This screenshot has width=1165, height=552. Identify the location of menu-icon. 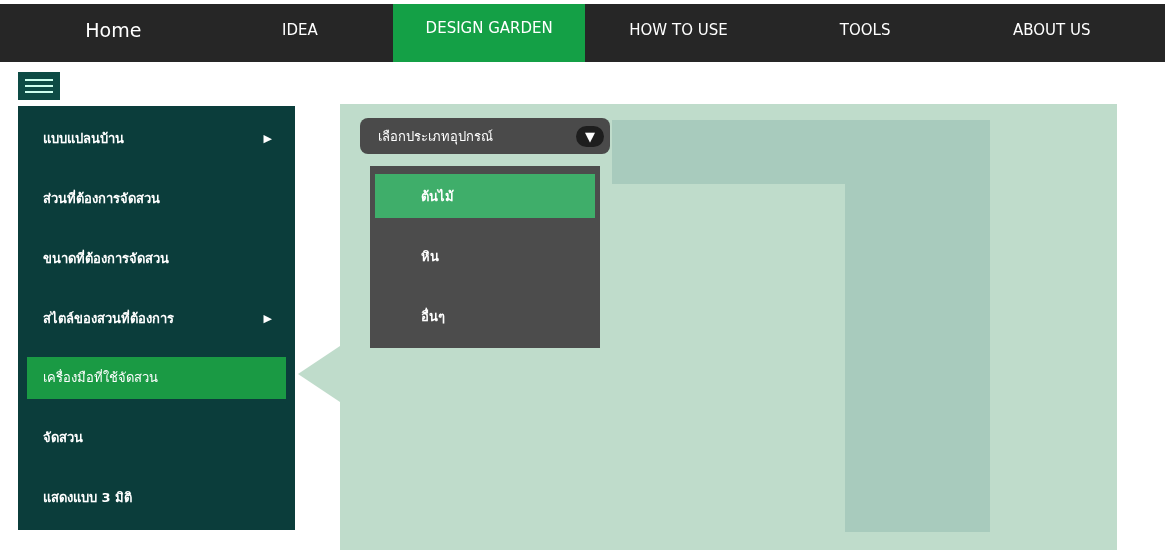
(39, 86).